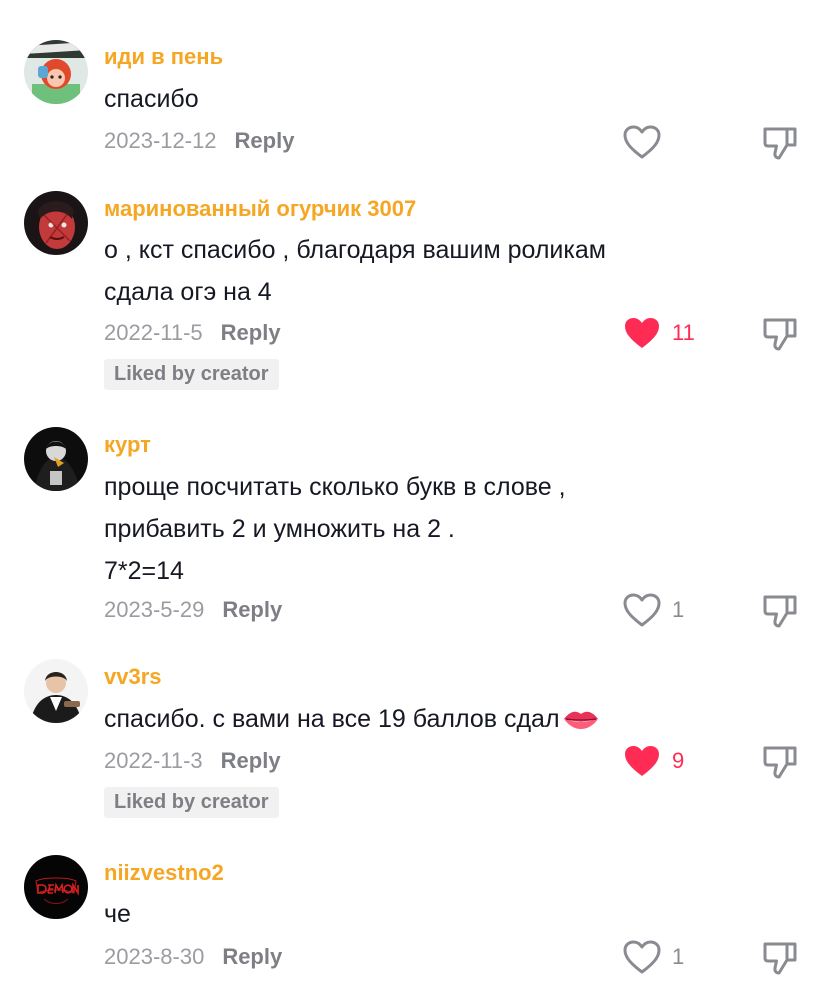 Image resolution: width=828 pixels, height=999 pixels. What do you see at coordinates (404, 99) in the screenshot?
I see `comment-text: спасибо` at bounding box center [404, 99].